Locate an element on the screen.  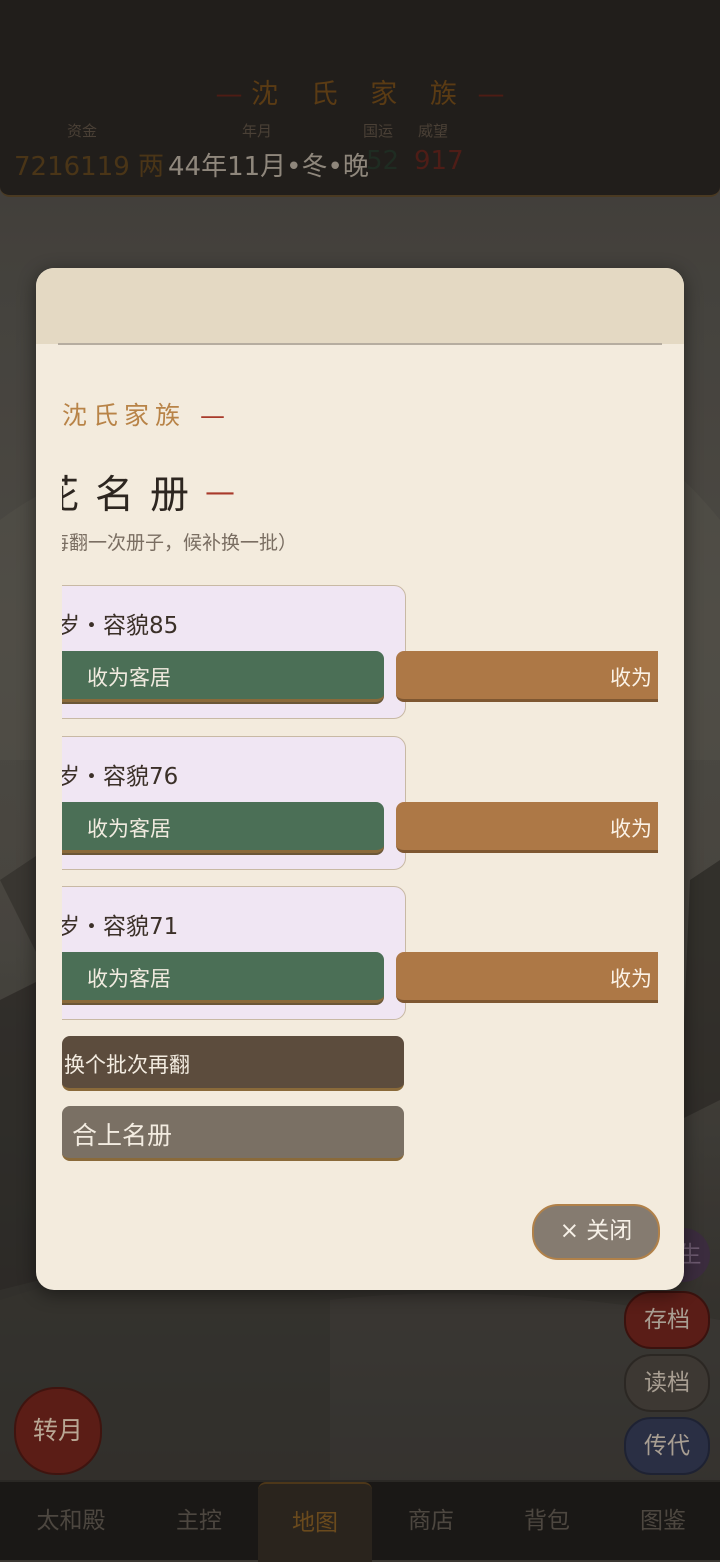
tab-backpack: 背包 is located at coordinates (547, 1521).